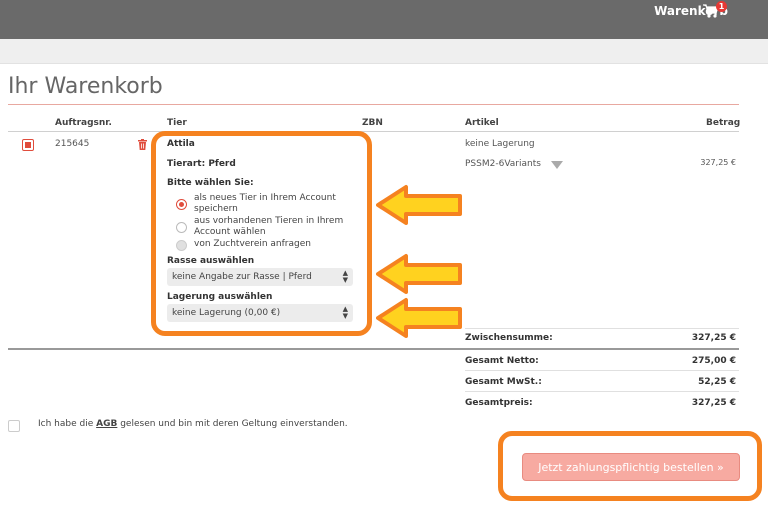 This screenshot has width=768, height=512. What do you see at coordinates (503, 382) in the screenshot?
I see `vat-label: Gesamt MwSt.:` at bounding box center [503, 382].